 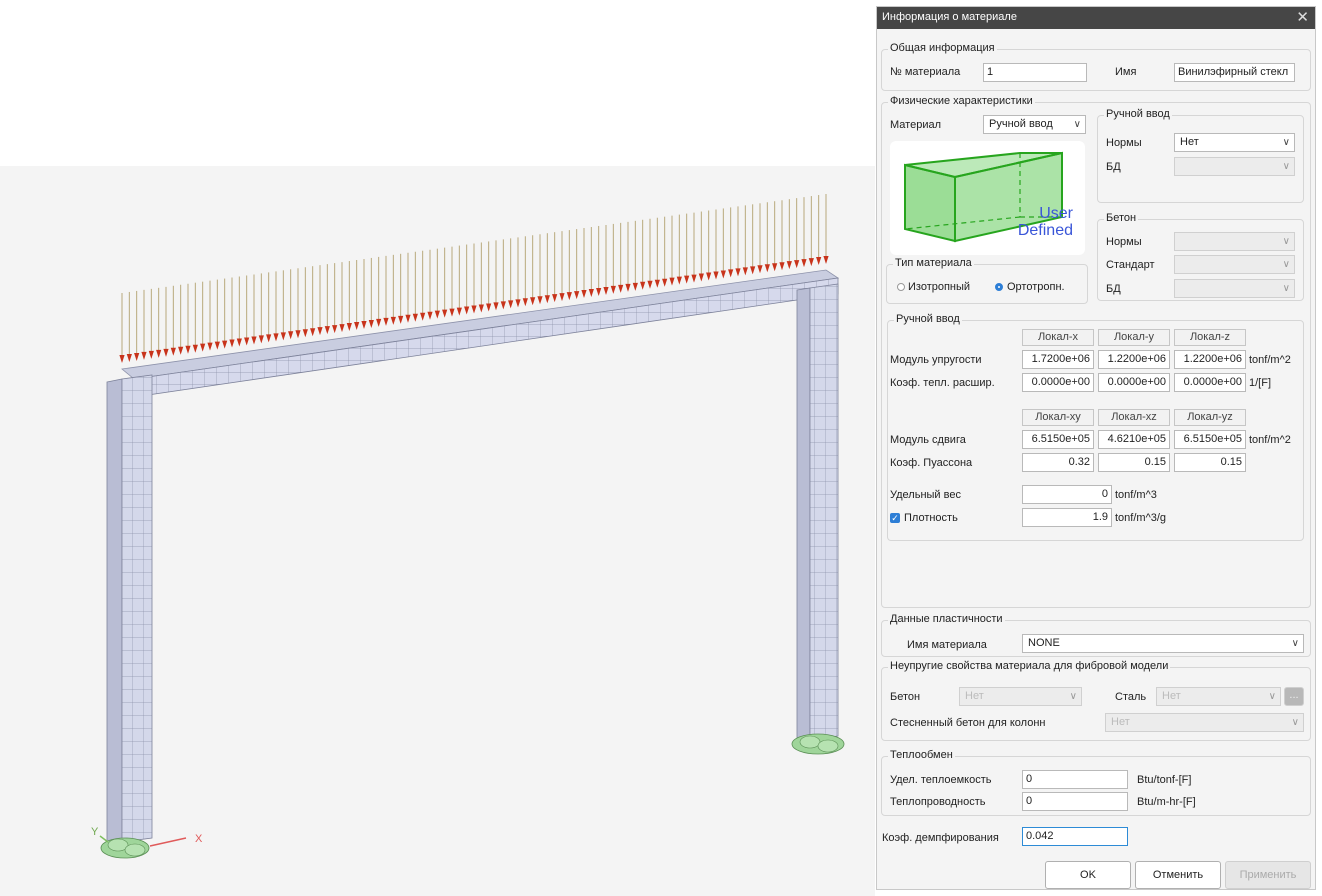 What do you see at coordinates (1138, 114) in the screenshot?
I see `manual-norms-title: Ручной ввод` at bounding box center [1138, 114].